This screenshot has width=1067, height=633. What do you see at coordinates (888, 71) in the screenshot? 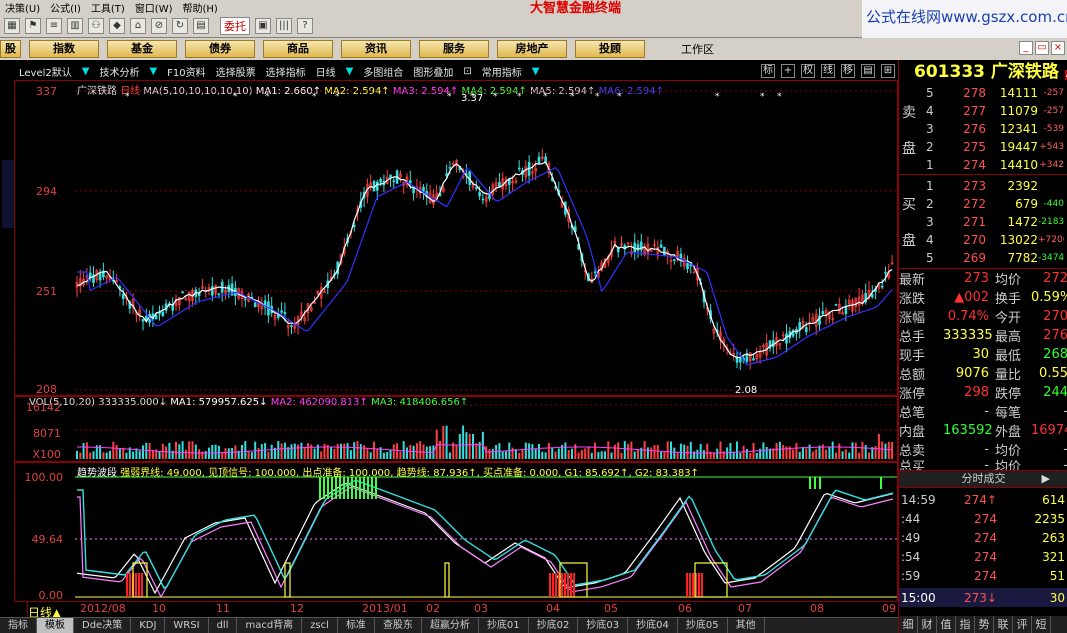
I see `expand-icon: ⊞` at bounding box center [888, 71].